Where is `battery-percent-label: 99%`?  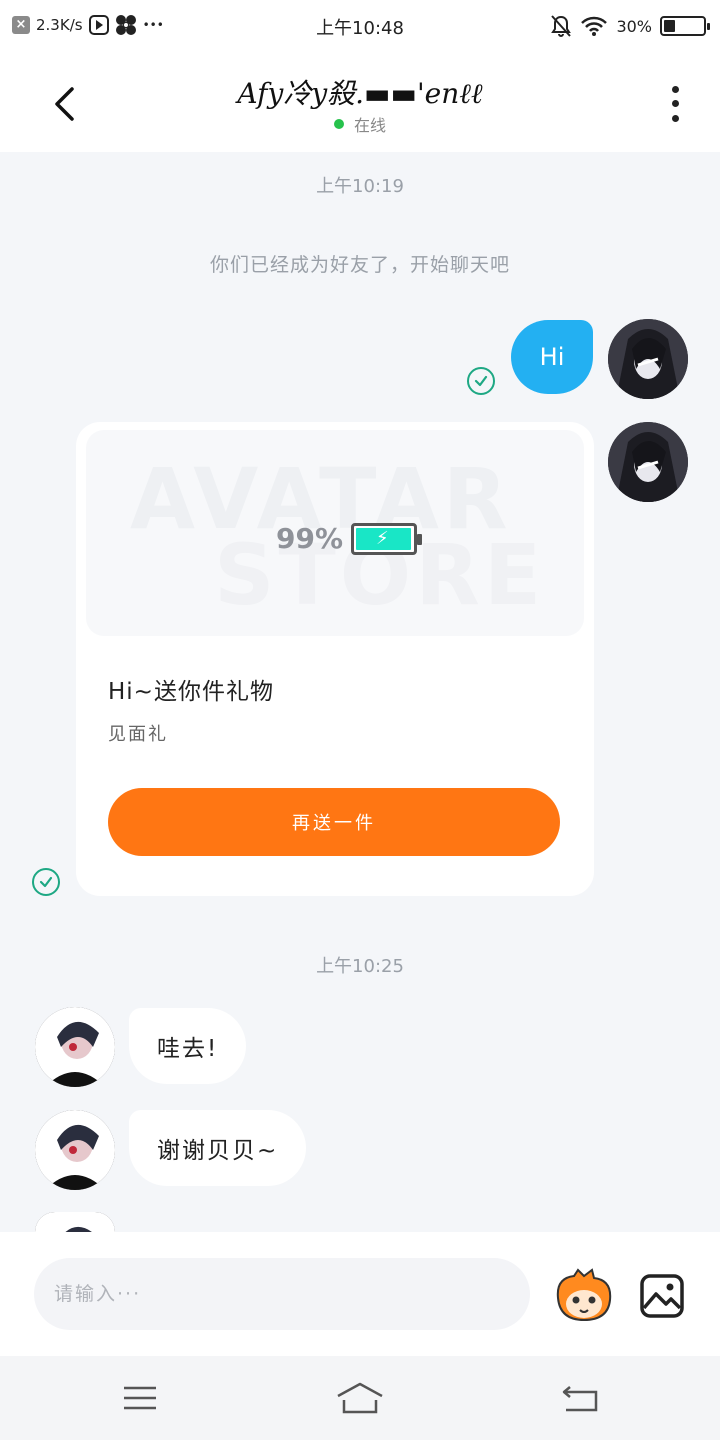
battery-percent-label: 99% is located at coordinates (310, 538).